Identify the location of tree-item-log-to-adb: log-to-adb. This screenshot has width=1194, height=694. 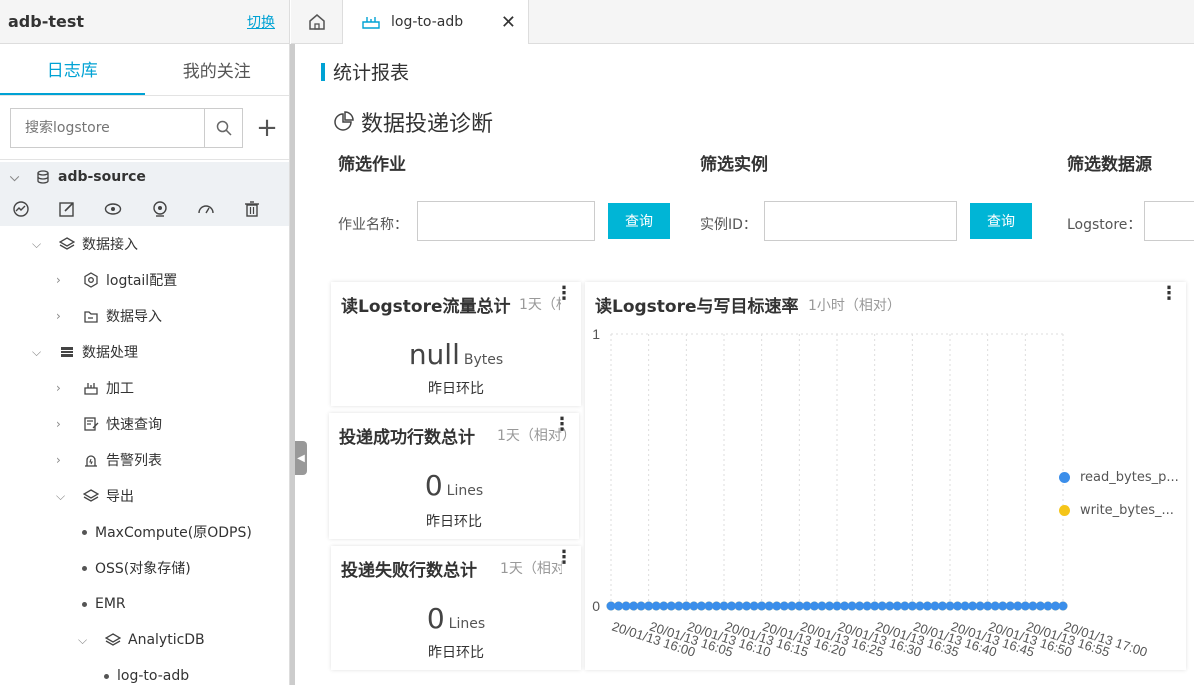
(144, 676).